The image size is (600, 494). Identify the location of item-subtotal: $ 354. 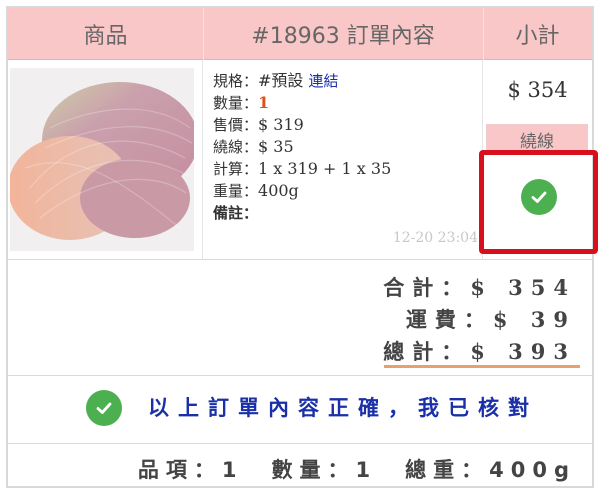
(537, 90).